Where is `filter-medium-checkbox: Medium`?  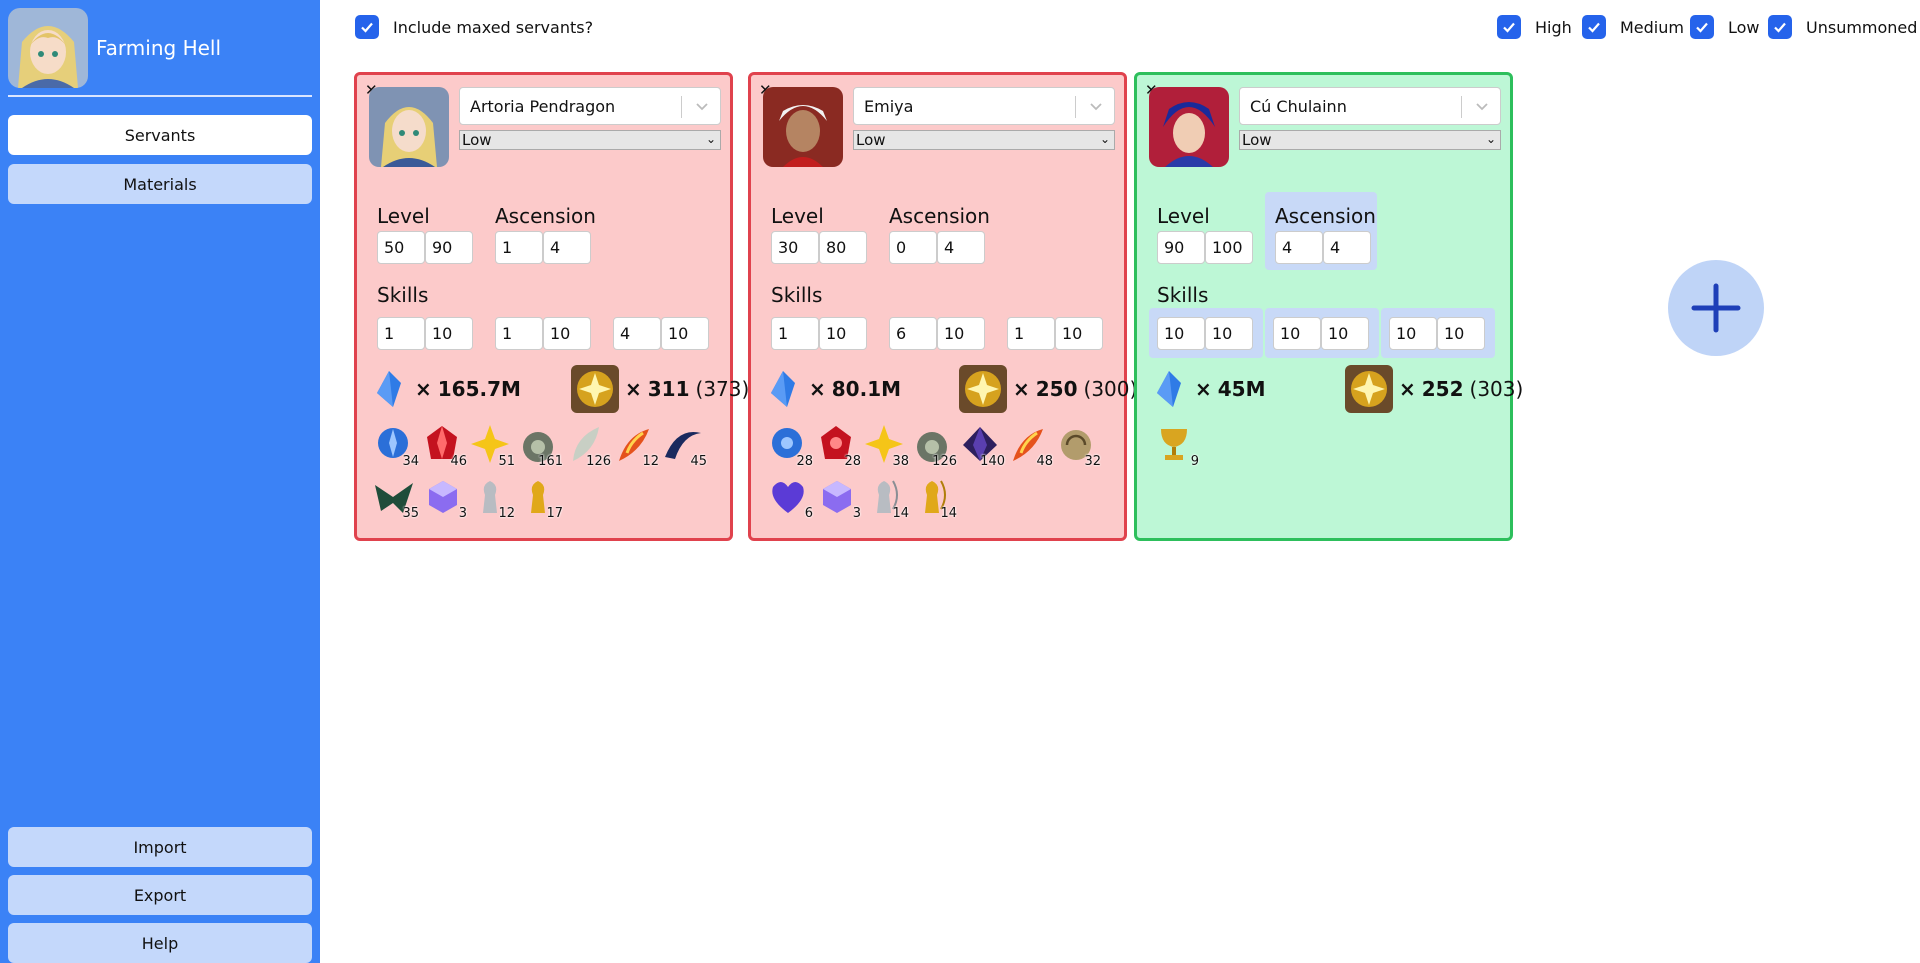 filter-medium-checkbox: Medium is located at coordinates (1633, 27).